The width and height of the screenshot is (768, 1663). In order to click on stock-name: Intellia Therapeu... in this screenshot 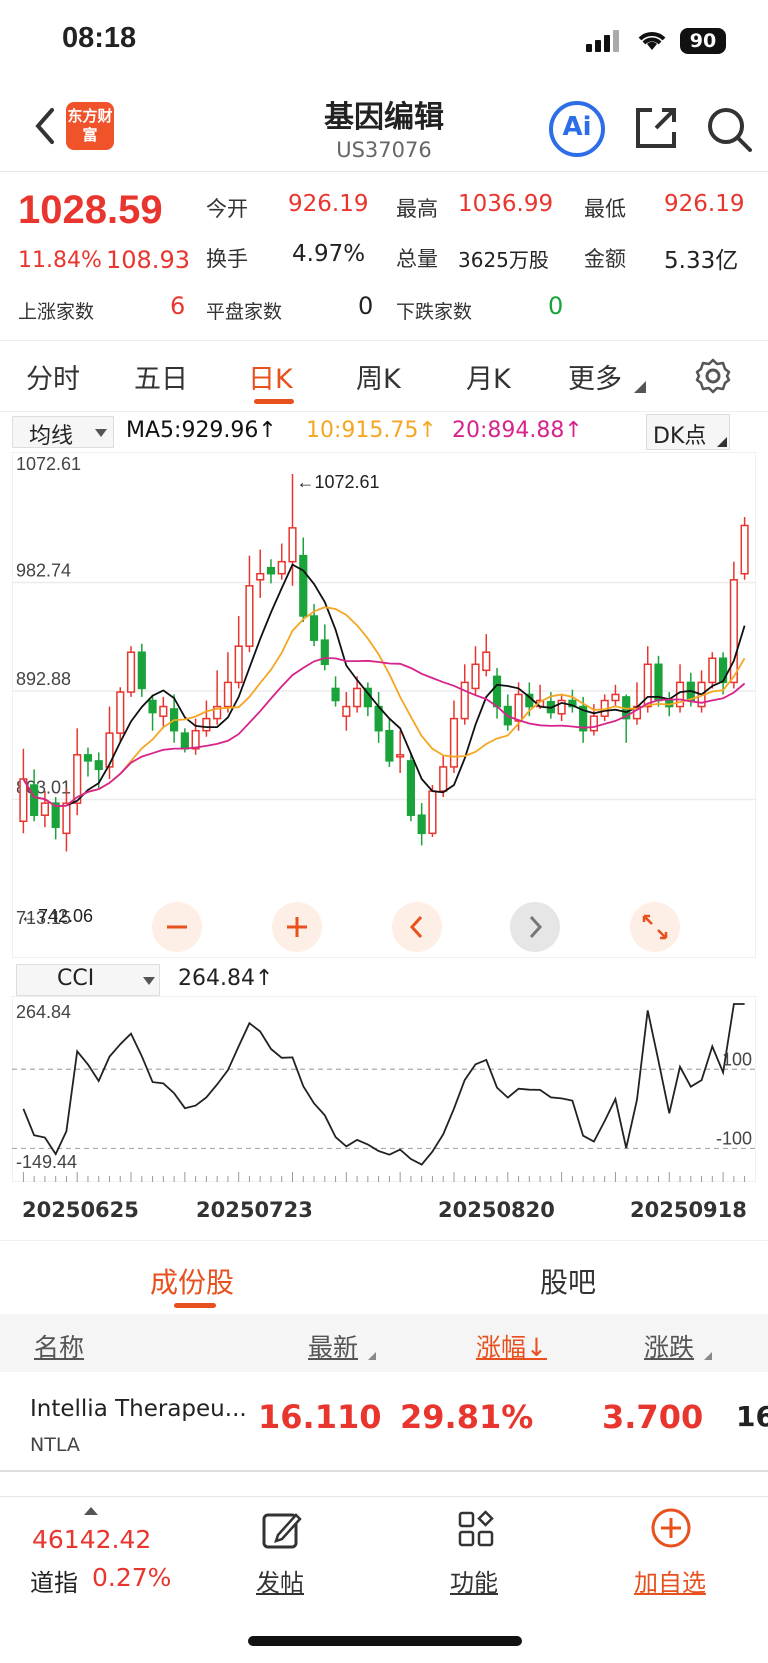, I will do `click(138, 1409)`.